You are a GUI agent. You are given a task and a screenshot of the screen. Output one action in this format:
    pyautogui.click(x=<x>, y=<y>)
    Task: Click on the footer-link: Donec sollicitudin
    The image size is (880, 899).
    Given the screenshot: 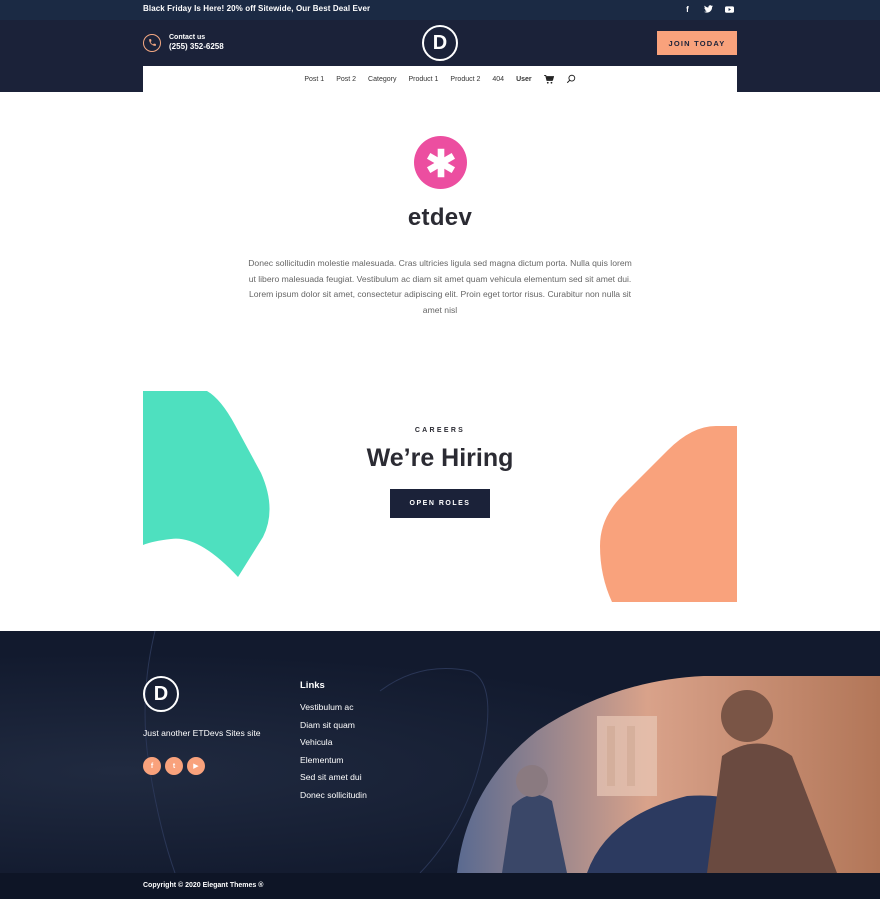 What is the action you would take?
    pyautogui.click(x=333, y=799)
    